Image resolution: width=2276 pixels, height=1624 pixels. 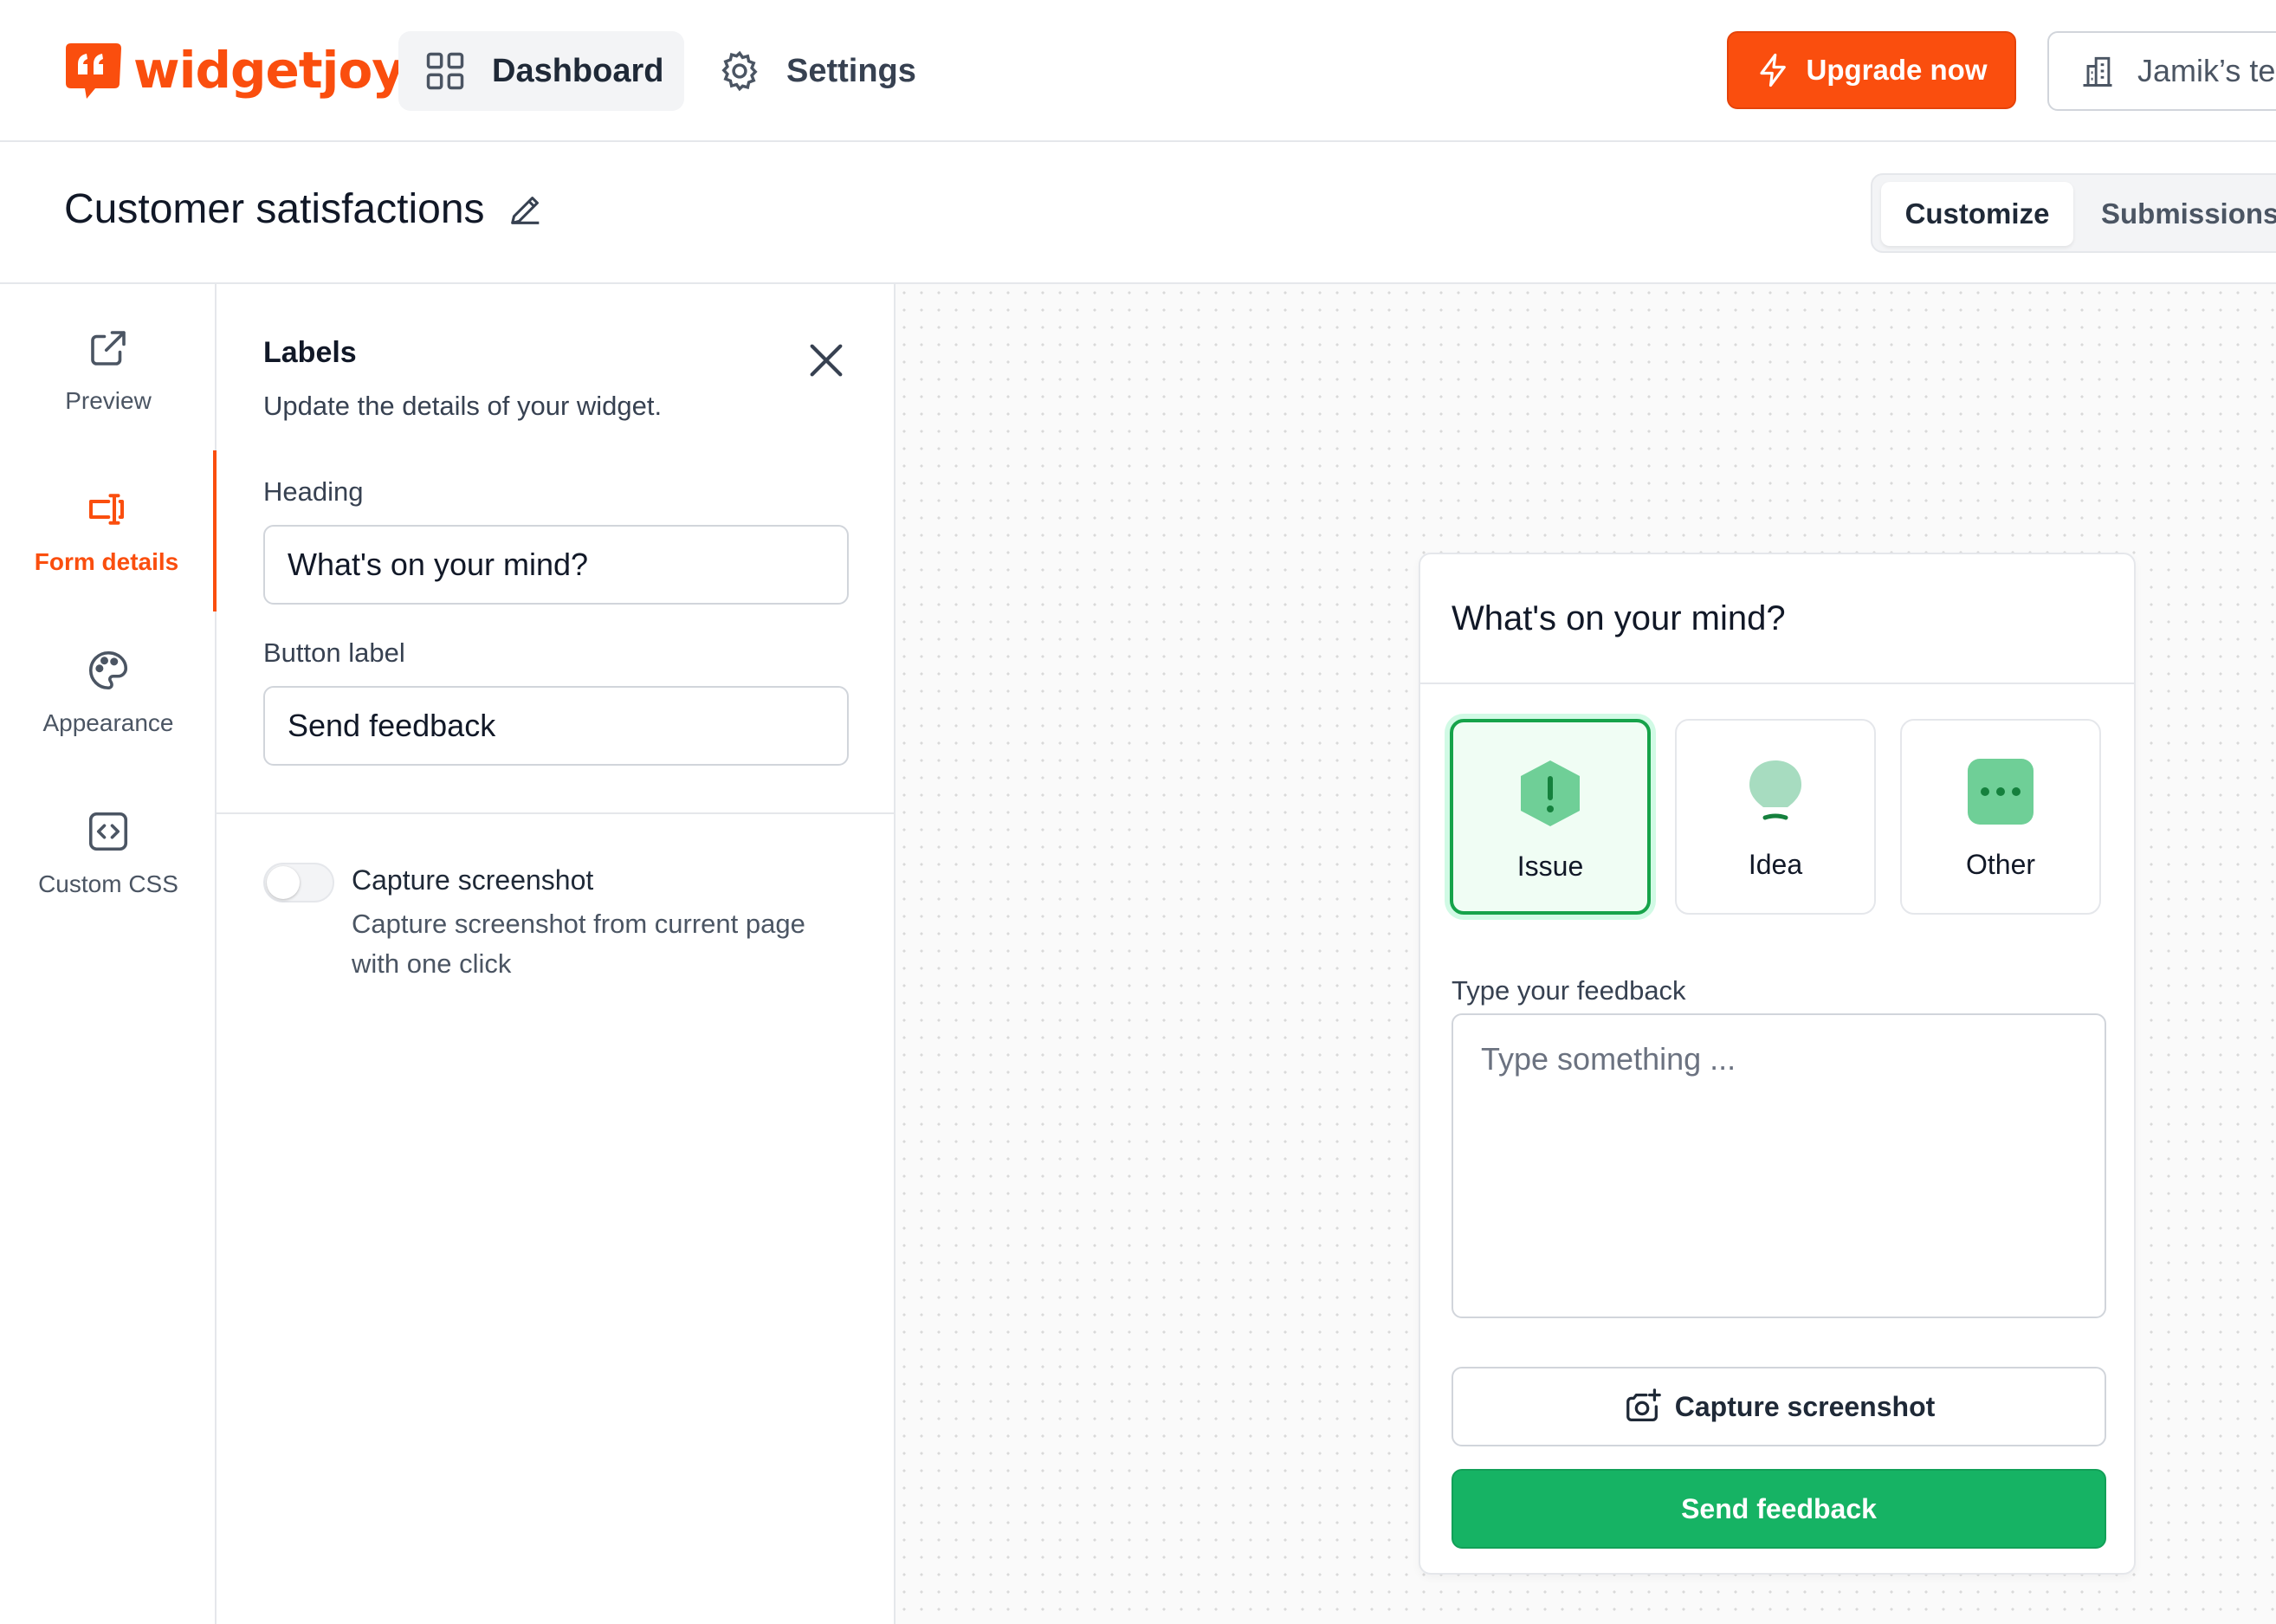 What do you see at coordinates (106, 561) in the screenshot?
I see `sidebar-item-label: Form details` at bounding box center [106, 561].